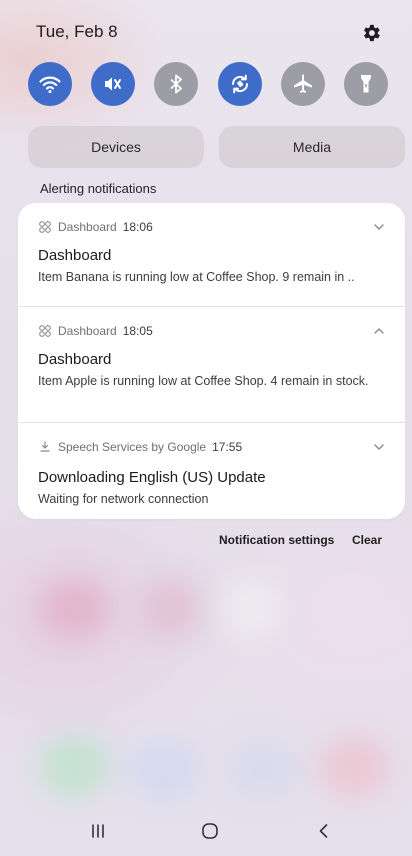  I want to click on notification-app-name: Speech Services by Google, so click(132, 447).